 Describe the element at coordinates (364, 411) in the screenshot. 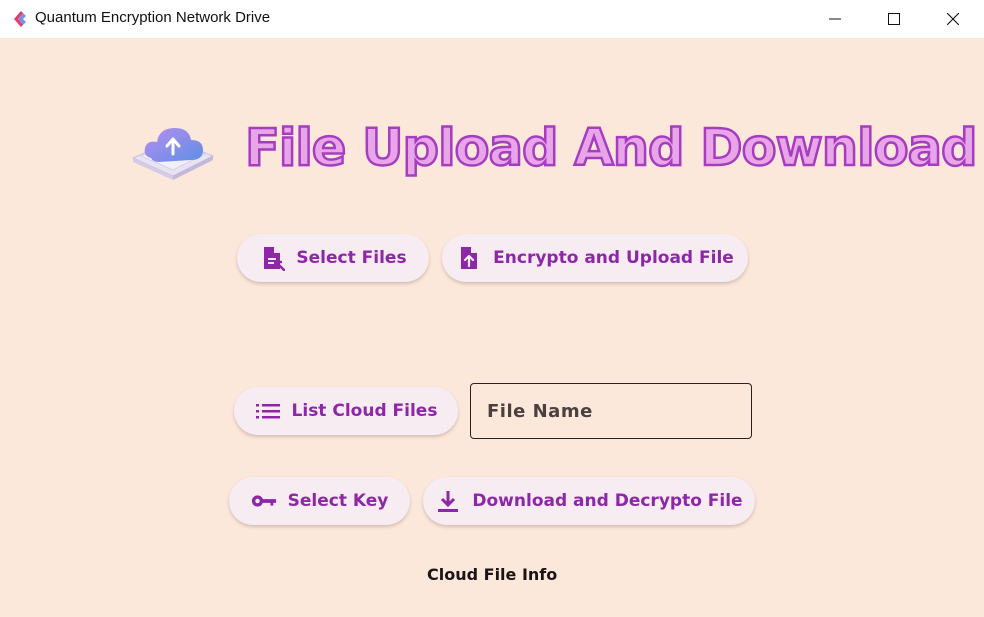

I see `list-cloud-files-label: List Cloud Files` at that location.